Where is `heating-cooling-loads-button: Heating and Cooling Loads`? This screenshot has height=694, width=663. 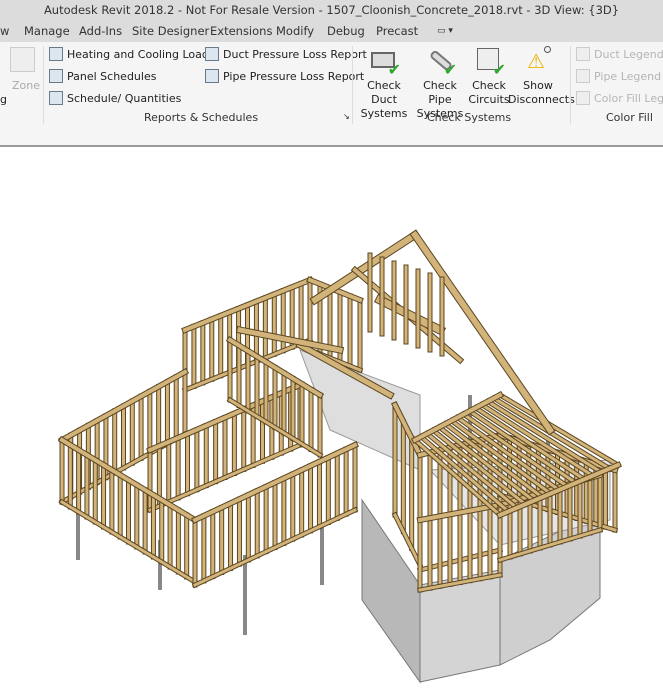 heating-cooling-loads-button: Heating and Cooling Loads is located at coordinates (132, 54).